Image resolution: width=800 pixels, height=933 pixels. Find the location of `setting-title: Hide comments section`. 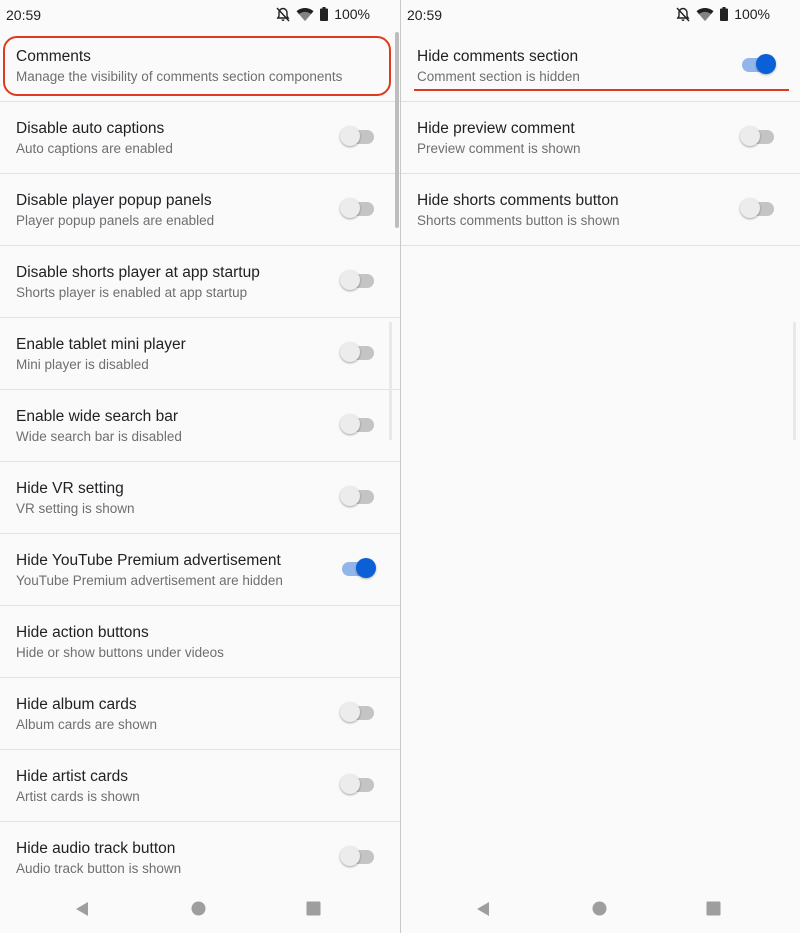

setting-title: Hide comments section is located at coordinates (498, 56).